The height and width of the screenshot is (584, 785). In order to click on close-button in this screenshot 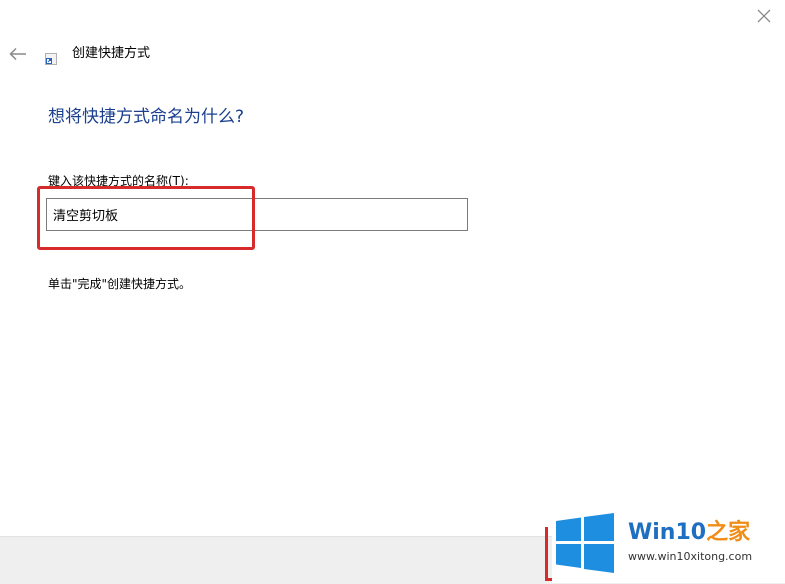, I will do `click(764, 16)`.